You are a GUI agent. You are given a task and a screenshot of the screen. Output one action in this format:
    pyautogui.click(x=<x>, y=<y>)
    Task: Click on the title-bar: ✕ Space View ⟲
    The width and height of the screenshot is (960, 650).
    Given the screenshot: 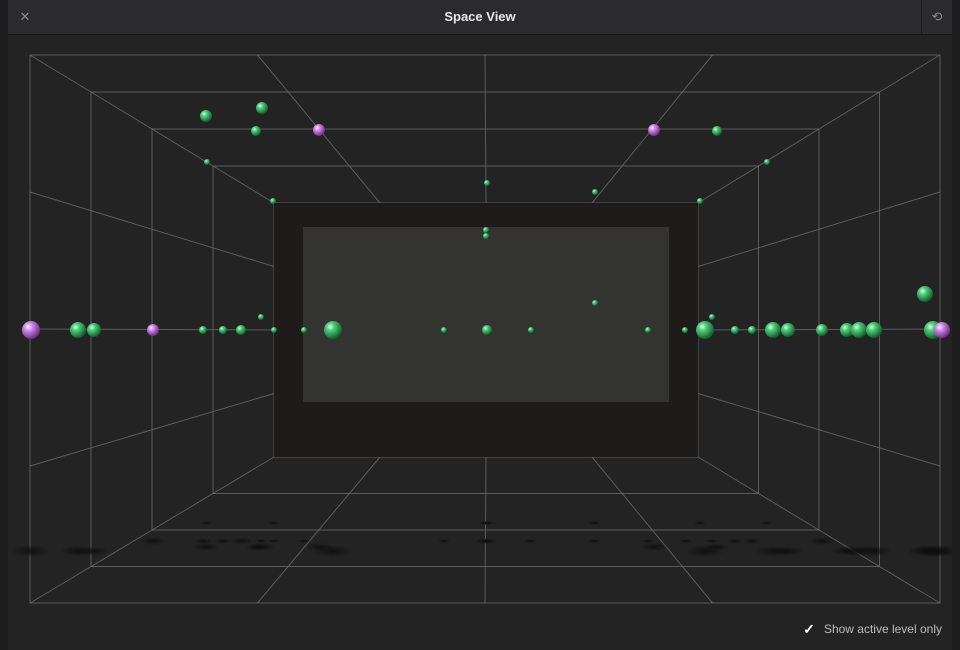 What is the action you would take?
    pyautogui.click(x=480, y=17)
    